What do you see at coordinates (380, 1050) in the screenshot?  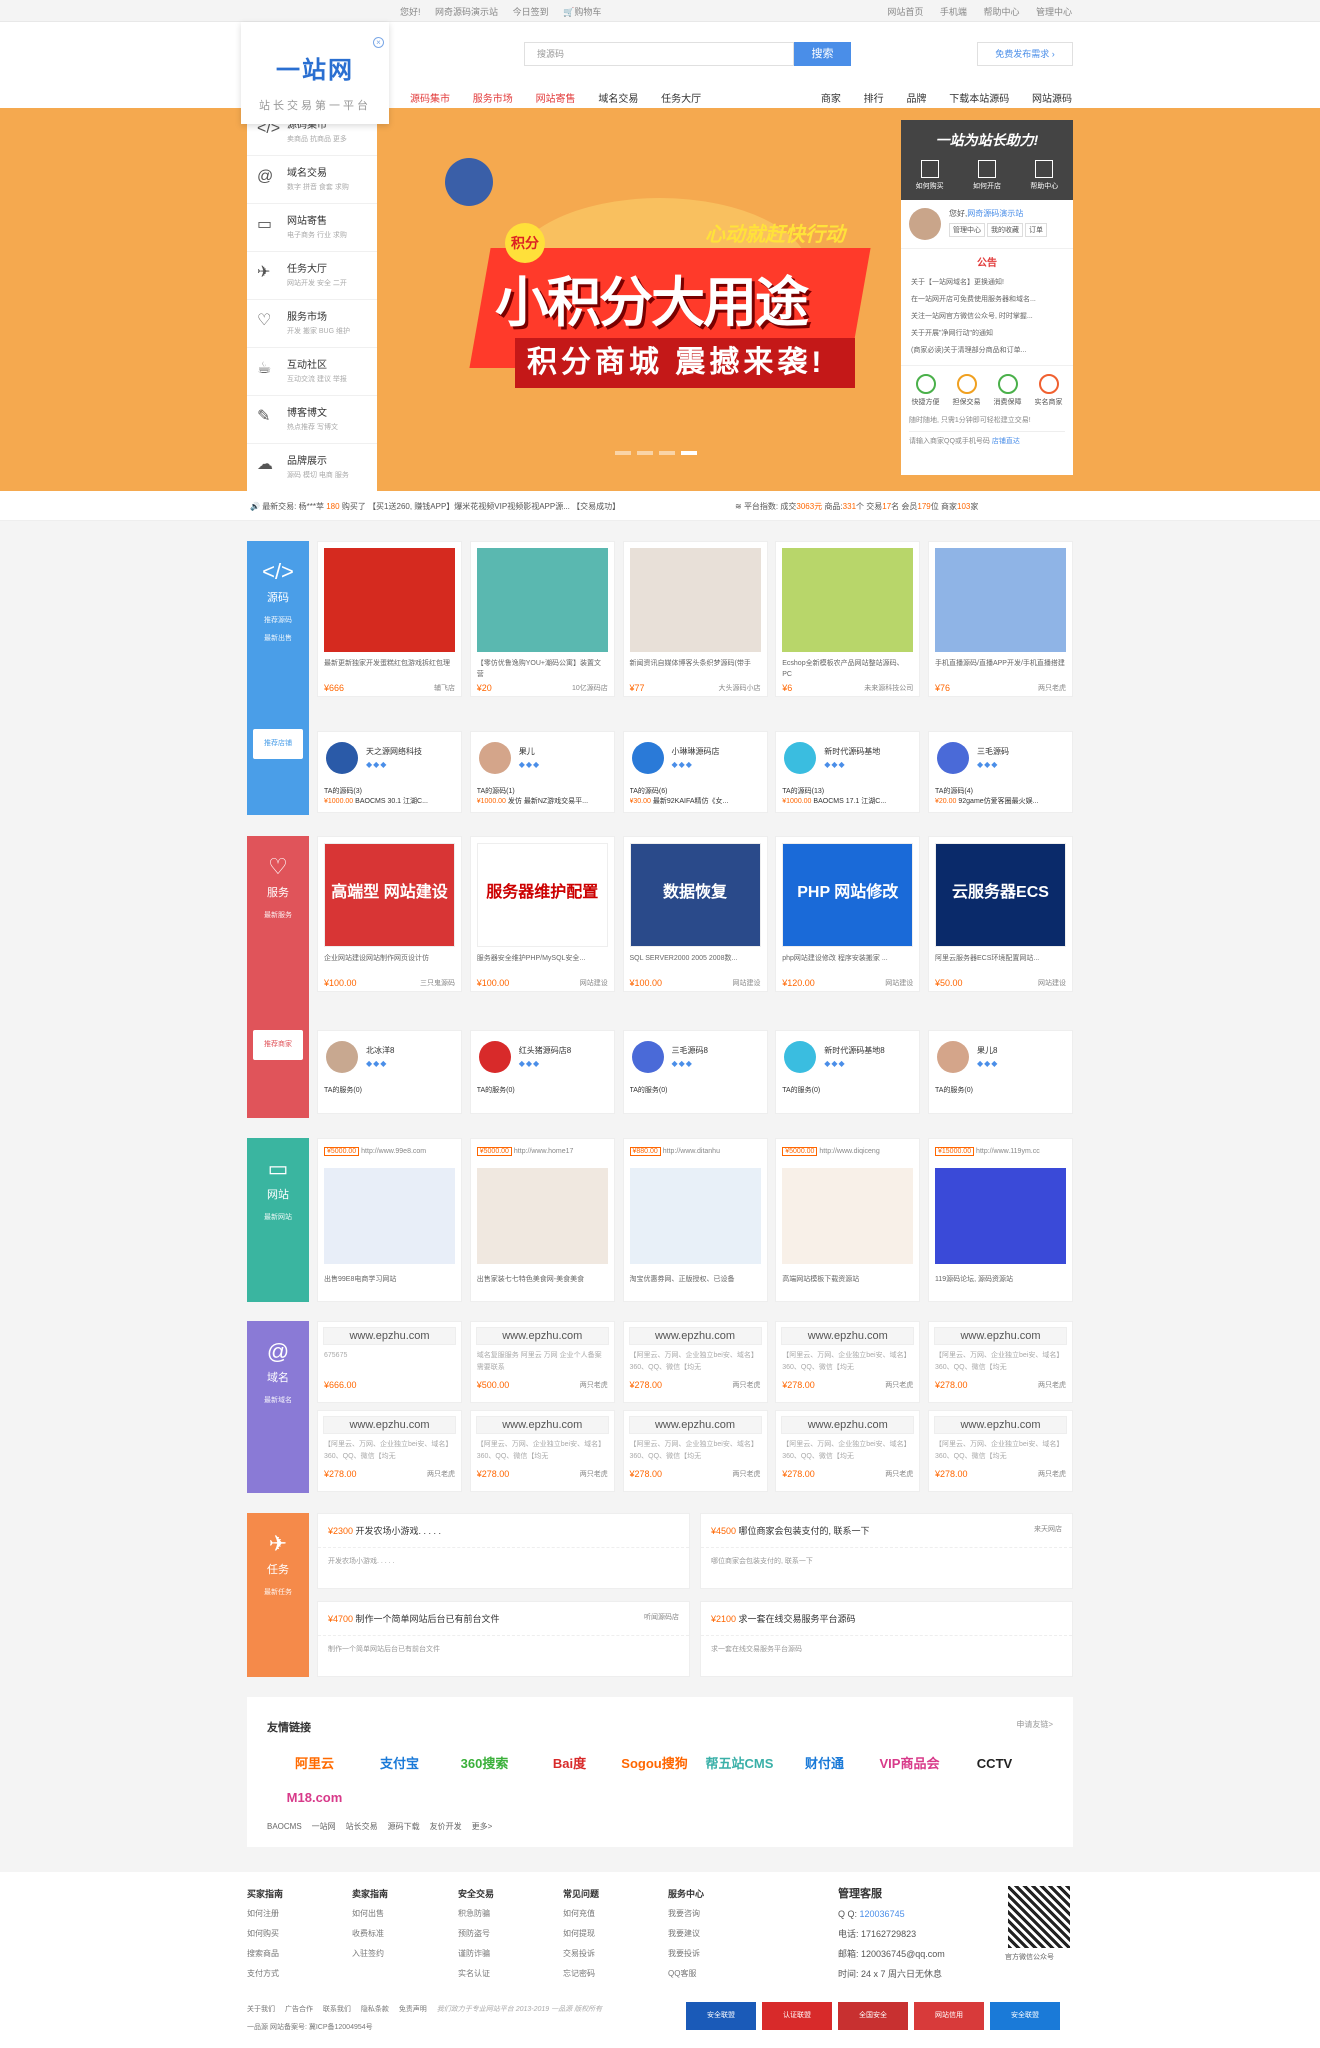 I see `merchant-name: 北冰洋8` at bounding box center [380, 1050].